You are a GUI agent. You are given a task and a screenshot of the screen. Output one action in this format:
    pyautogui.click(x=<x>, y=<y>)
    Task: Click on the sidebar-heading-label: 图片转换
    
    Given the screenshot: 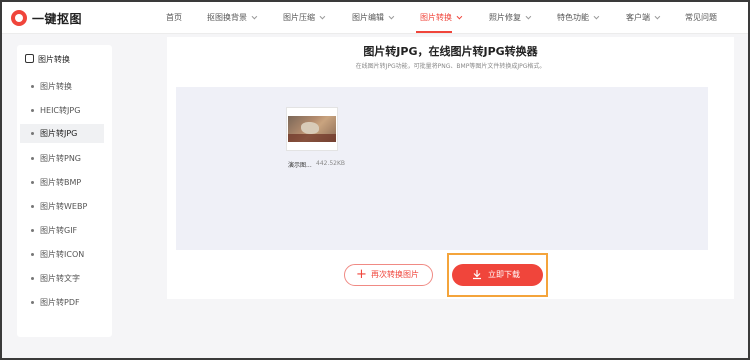 What is the action you would take?
    pyautogui.click(x=54, y=59)
    